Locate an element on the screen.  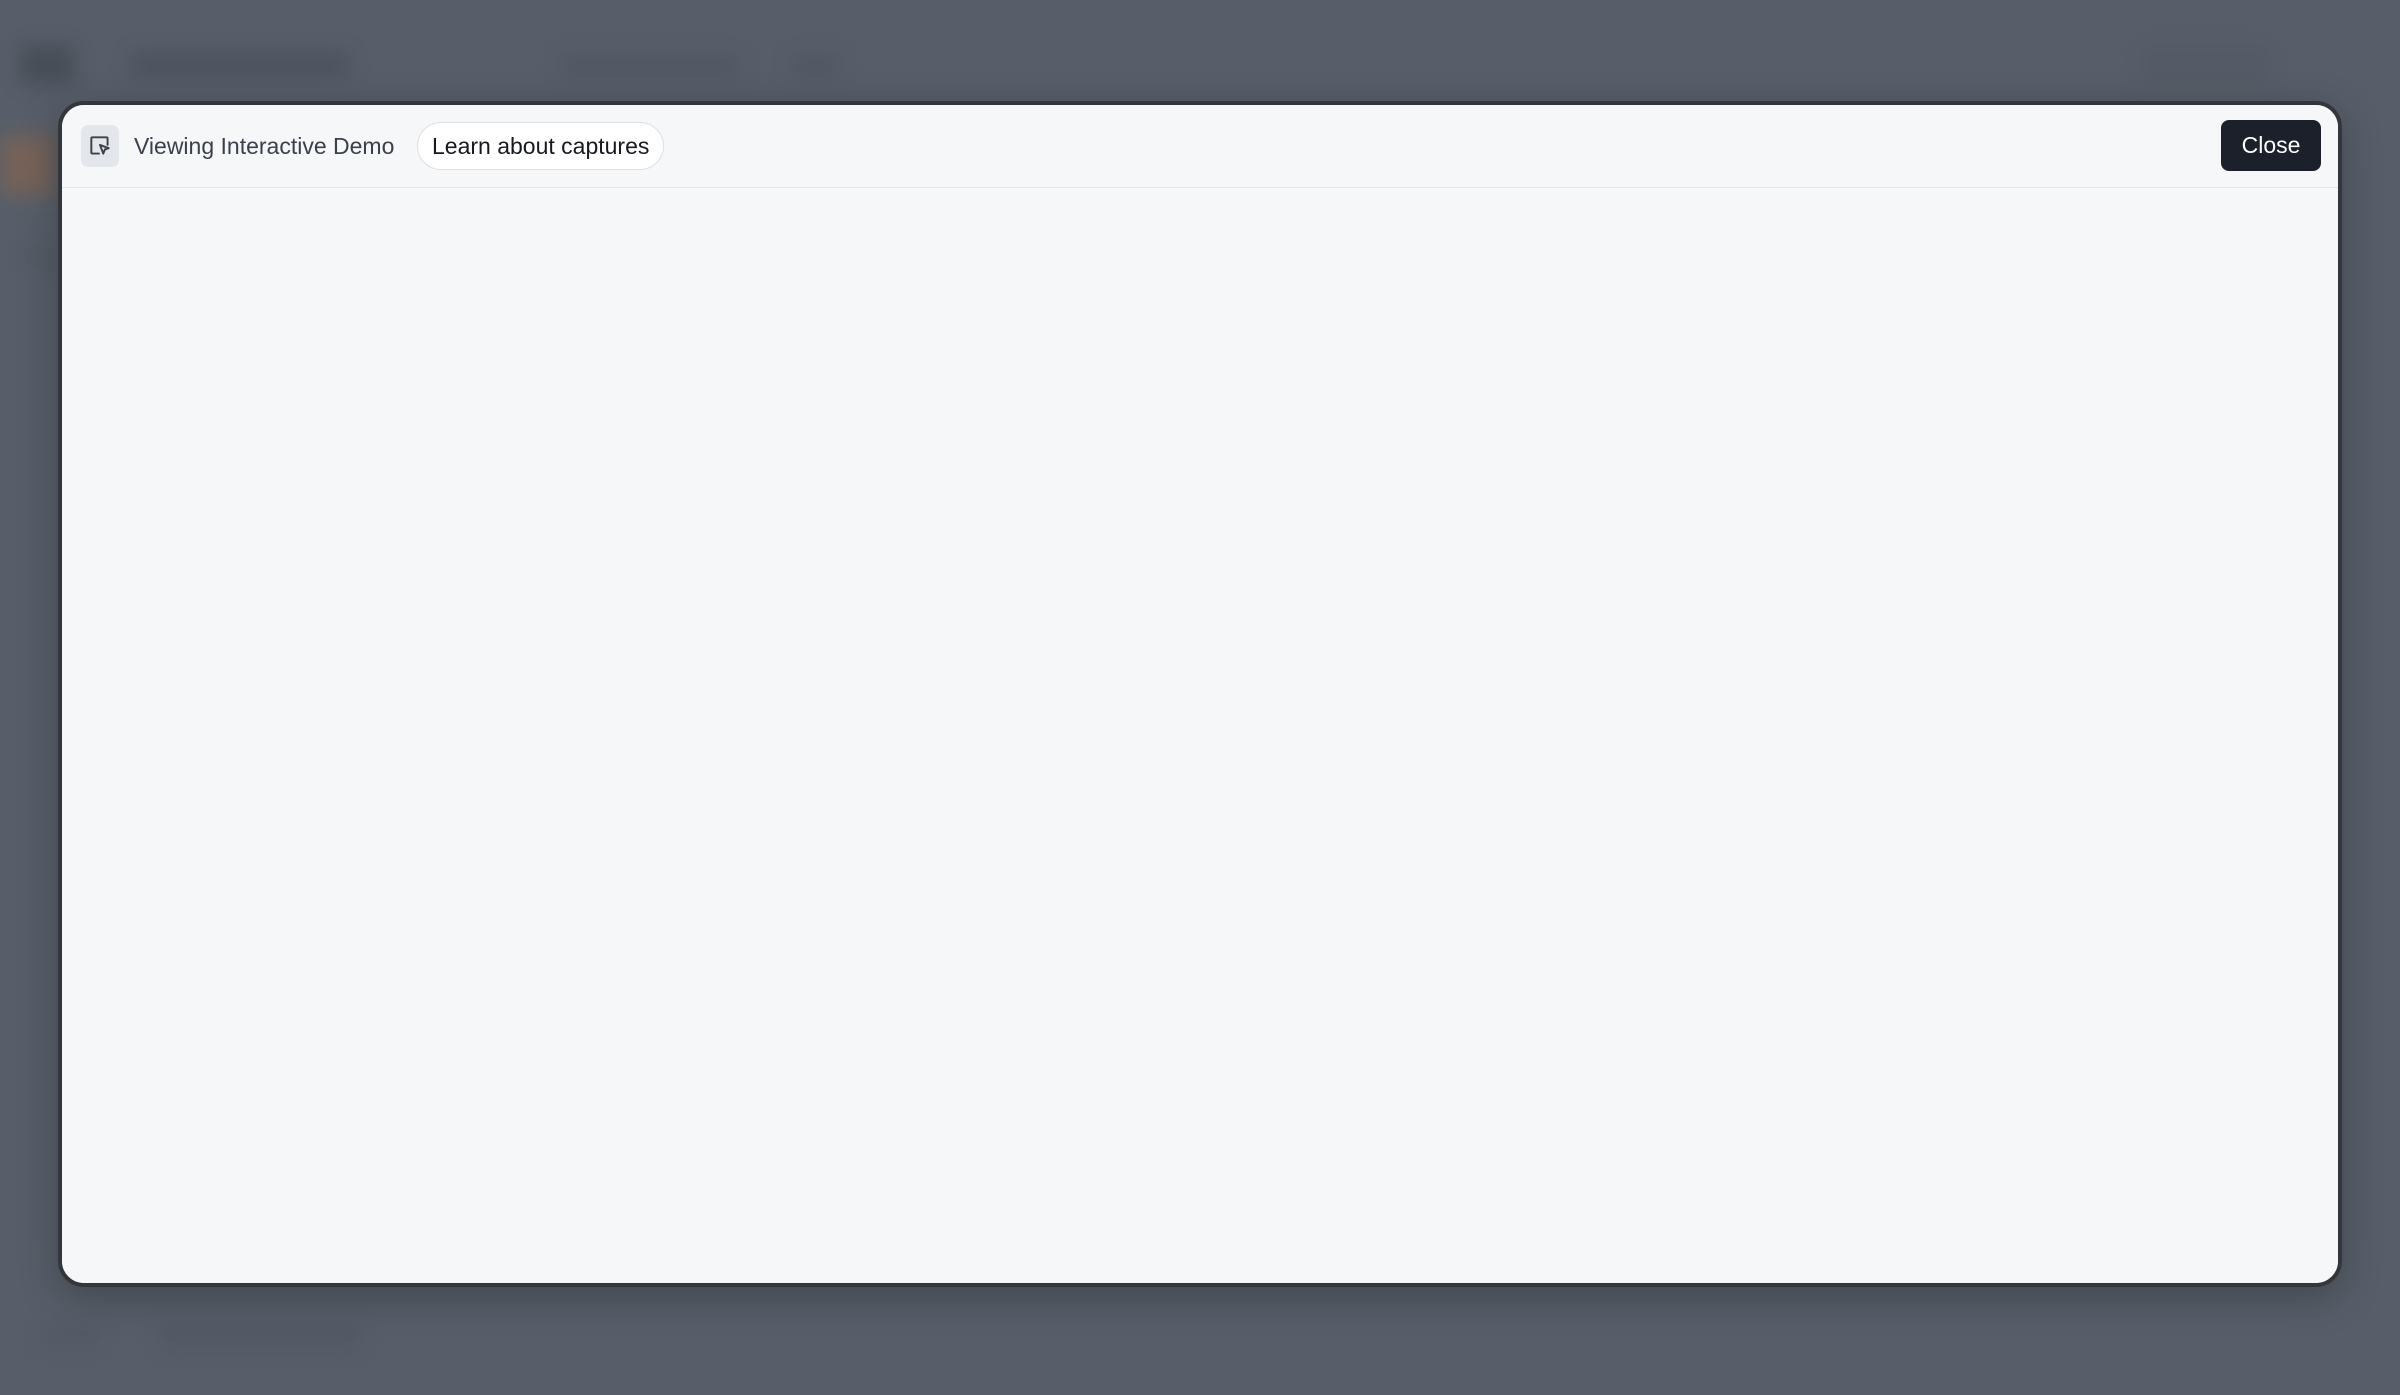
cursor-click-icon is located at coordinates (100, 146).